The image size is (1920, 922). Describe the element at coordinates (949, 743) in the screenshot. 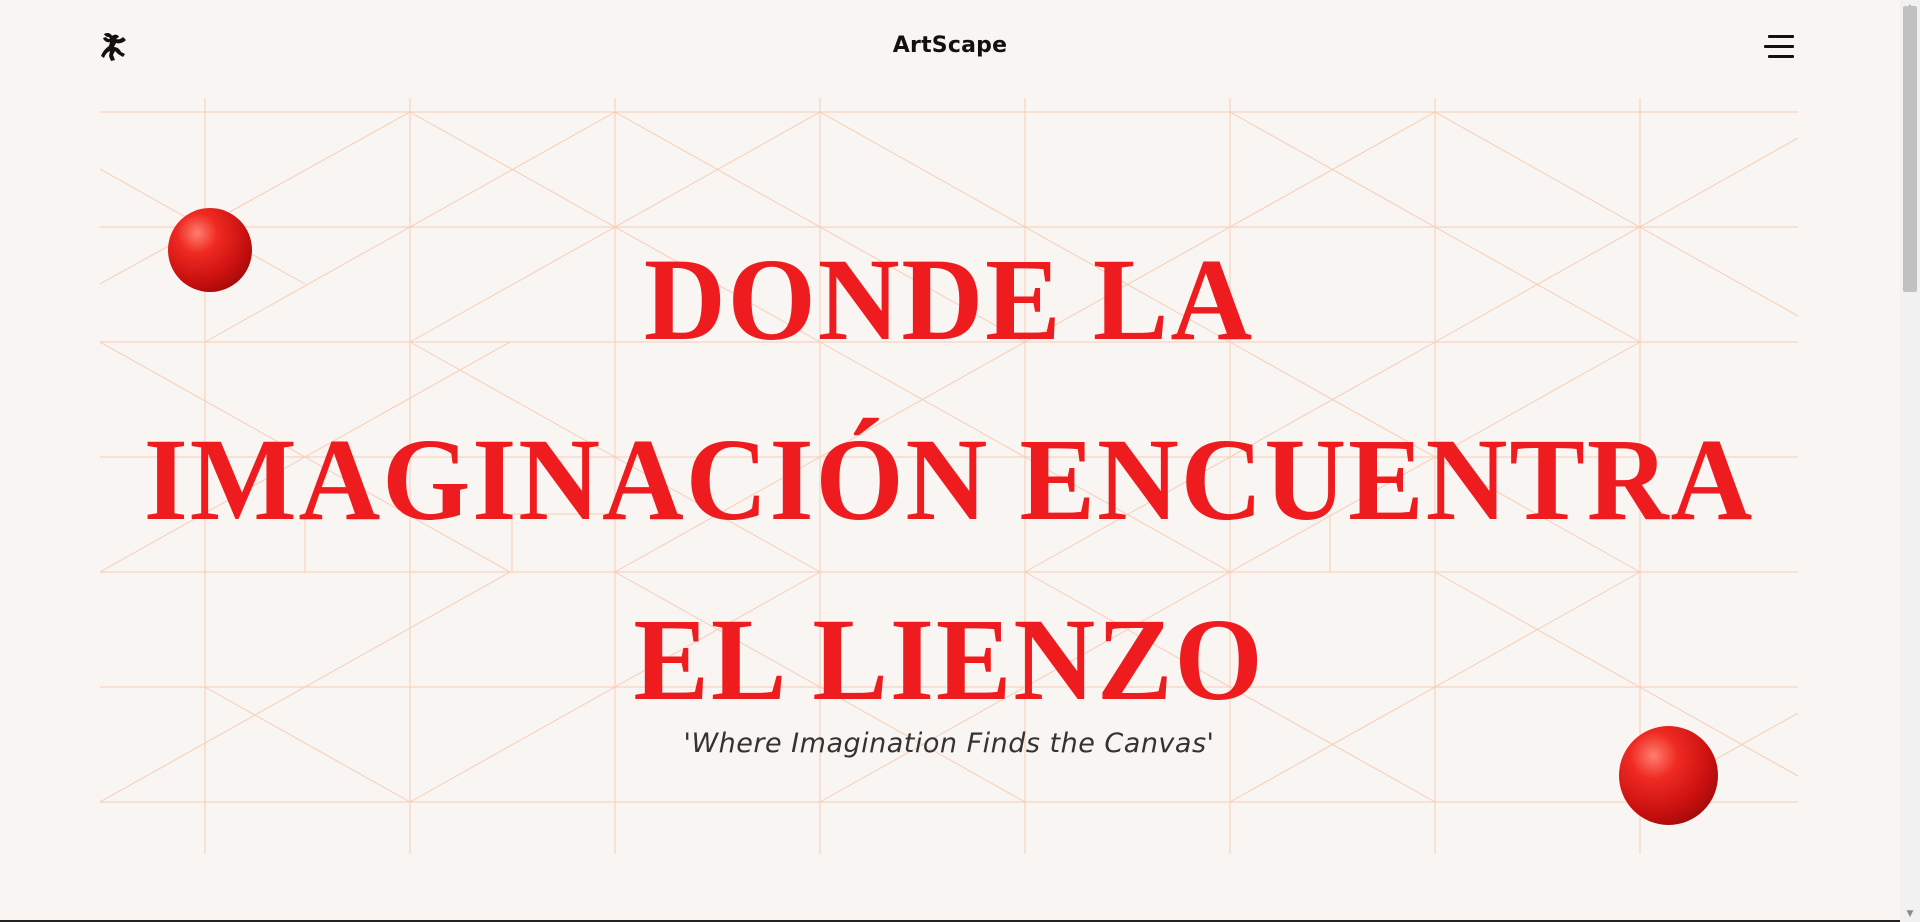

I see `hero-subtitle: 'Where Imagination Finds the Canvas'` at that location.